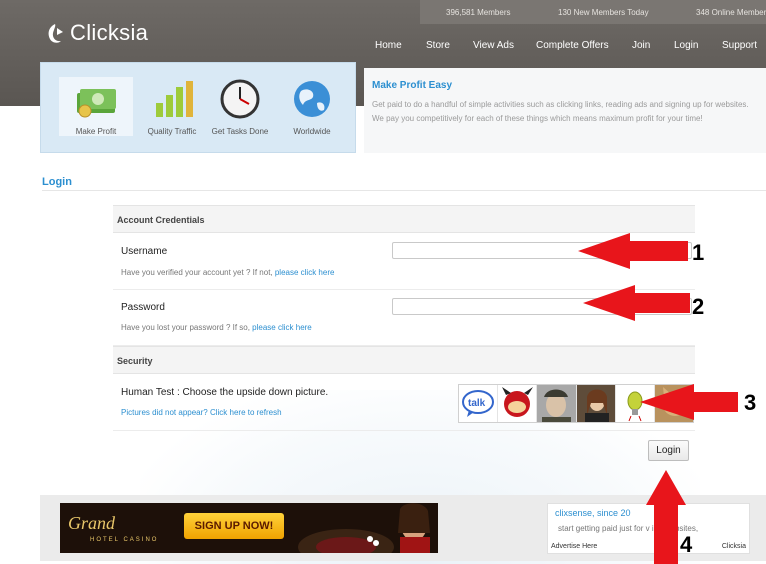 The image size is (766, 564). I want to click on nav-home: Home, so click(388, 45).